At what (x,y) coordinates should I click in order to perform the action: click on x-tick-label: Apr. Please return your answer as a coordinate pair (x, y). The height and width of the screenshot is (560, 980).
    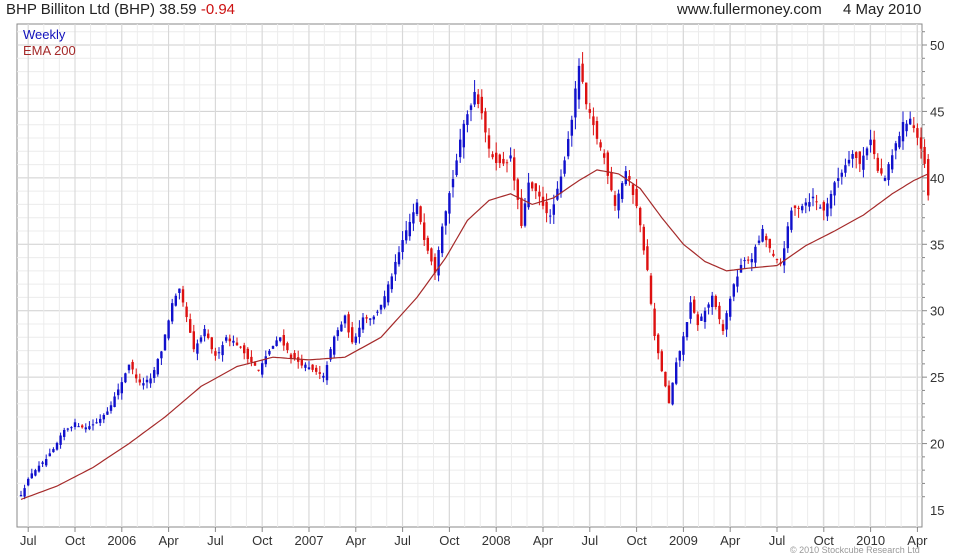
    Looking at the image, I should click on (168, 540).